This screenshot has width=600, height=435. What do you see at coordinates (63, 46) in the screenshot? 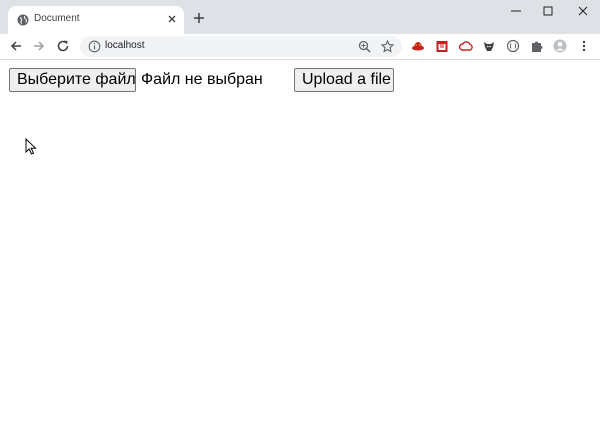
I see `reload-icon` at bounding box center [63, 46].